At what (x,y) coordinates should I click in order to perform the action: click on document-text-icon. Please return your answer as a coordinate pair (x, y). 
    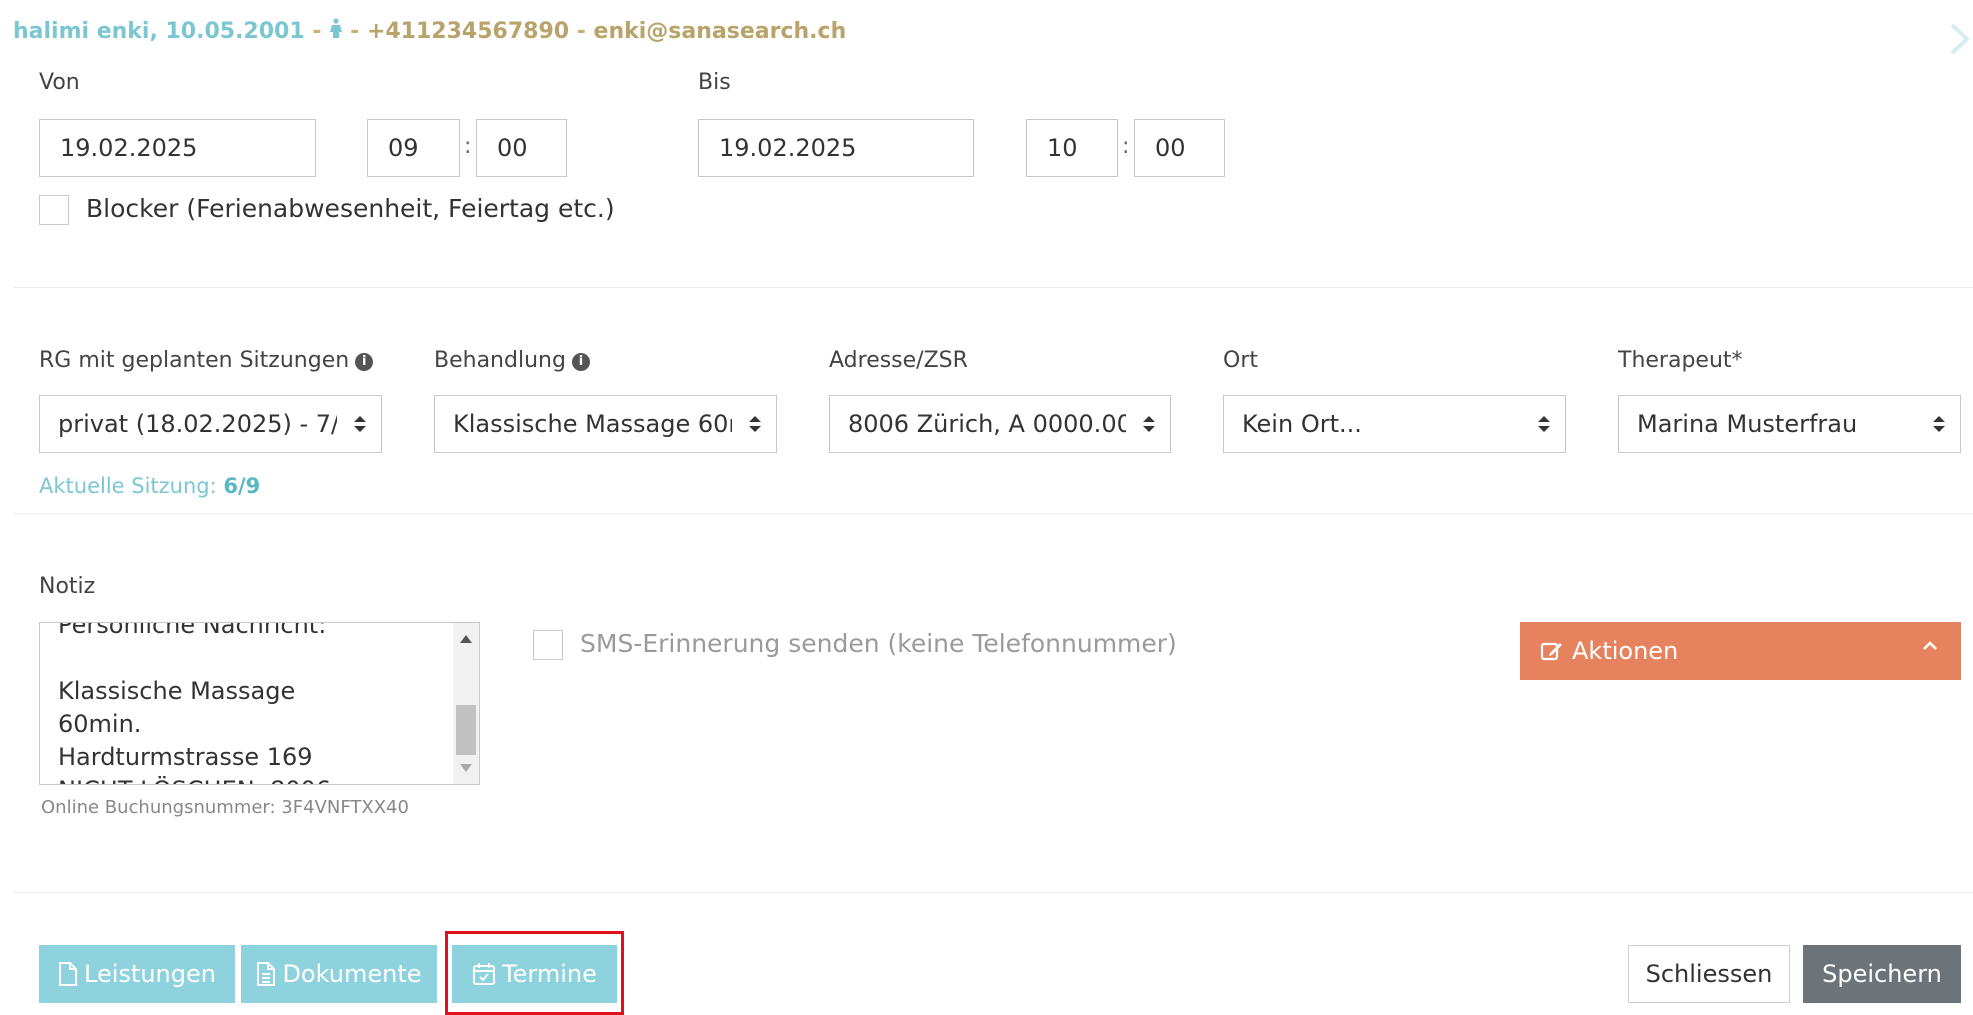
    Looking at the image, I should click on (266, 974).